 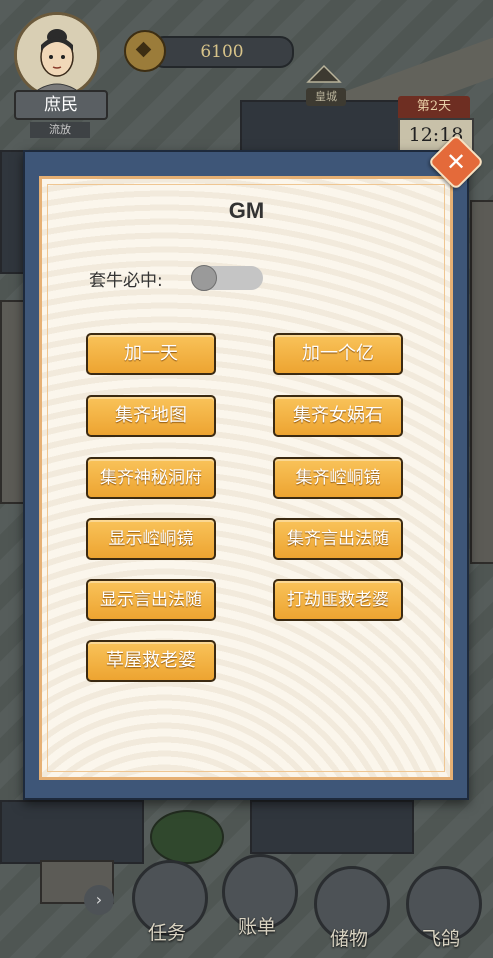 I want to click on day-badge: 第2天, so click(x=434, y=107).